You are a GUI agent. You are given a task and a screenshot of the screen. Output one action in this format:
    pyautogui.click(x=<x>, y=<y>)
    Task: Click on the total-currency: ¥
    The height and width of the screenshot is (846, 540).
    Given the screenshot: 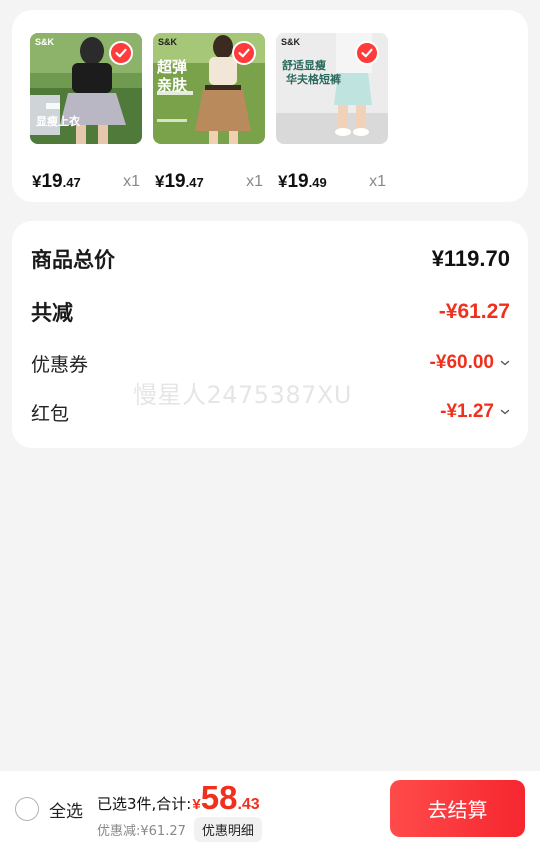 What is the action you would take?
    pyautogui.click(x=196, y=804)
    